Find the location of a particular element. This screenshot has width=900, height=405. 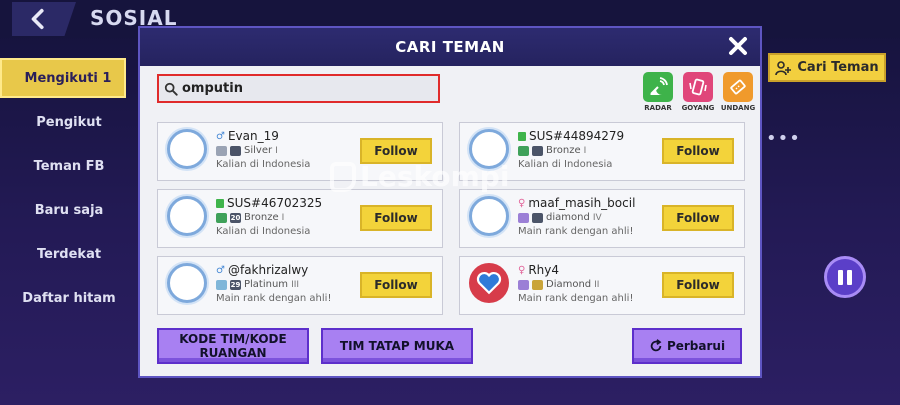

dialog-header: CARI TEMAN is located at coordinates (450, 47).